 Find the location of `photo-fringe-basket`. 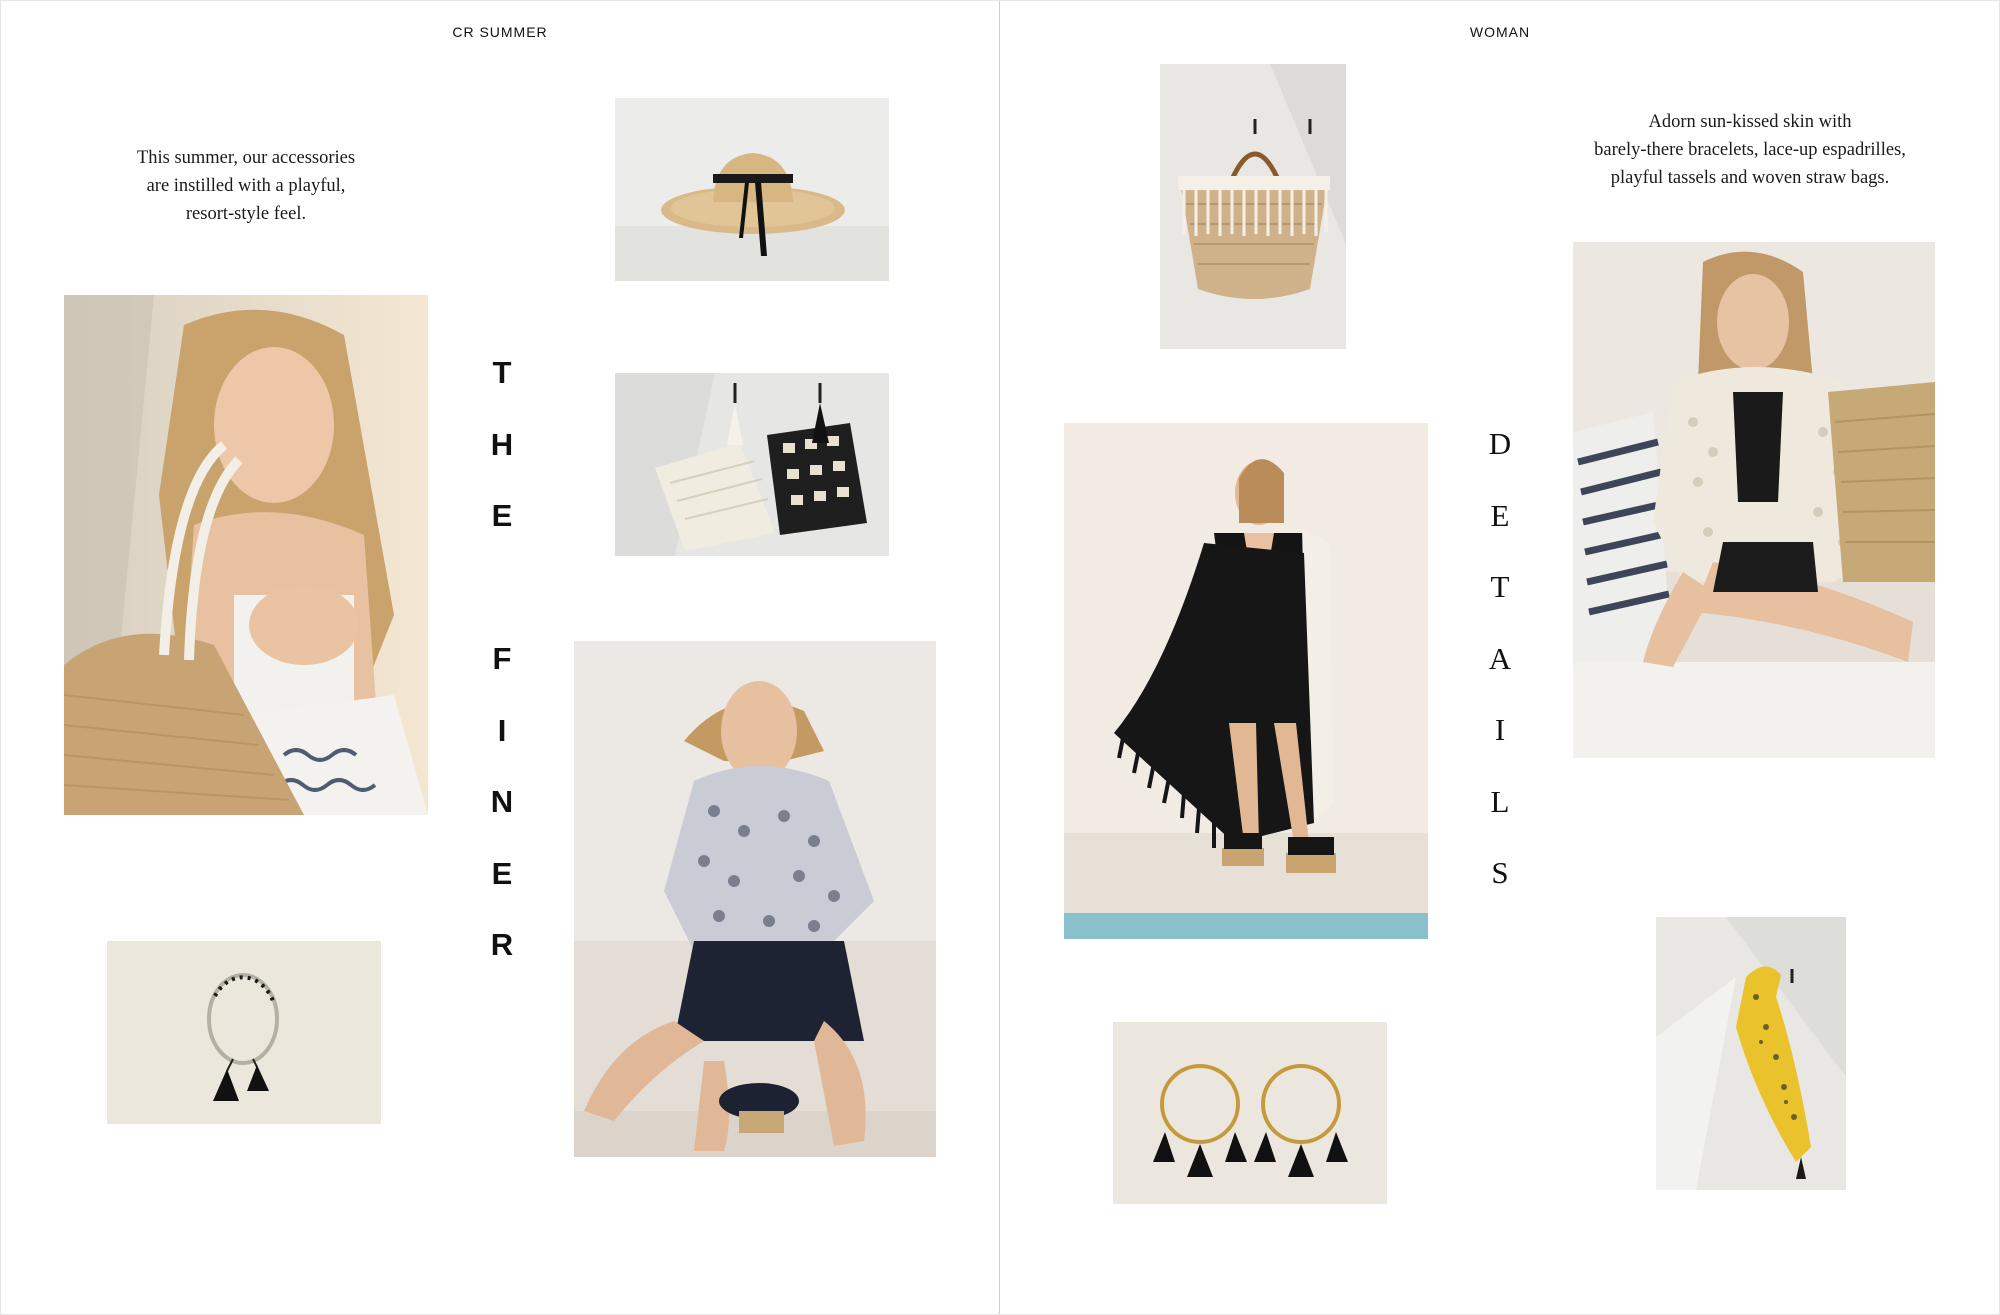

photo-fringe-basket is located at coordinates (1253, 206).